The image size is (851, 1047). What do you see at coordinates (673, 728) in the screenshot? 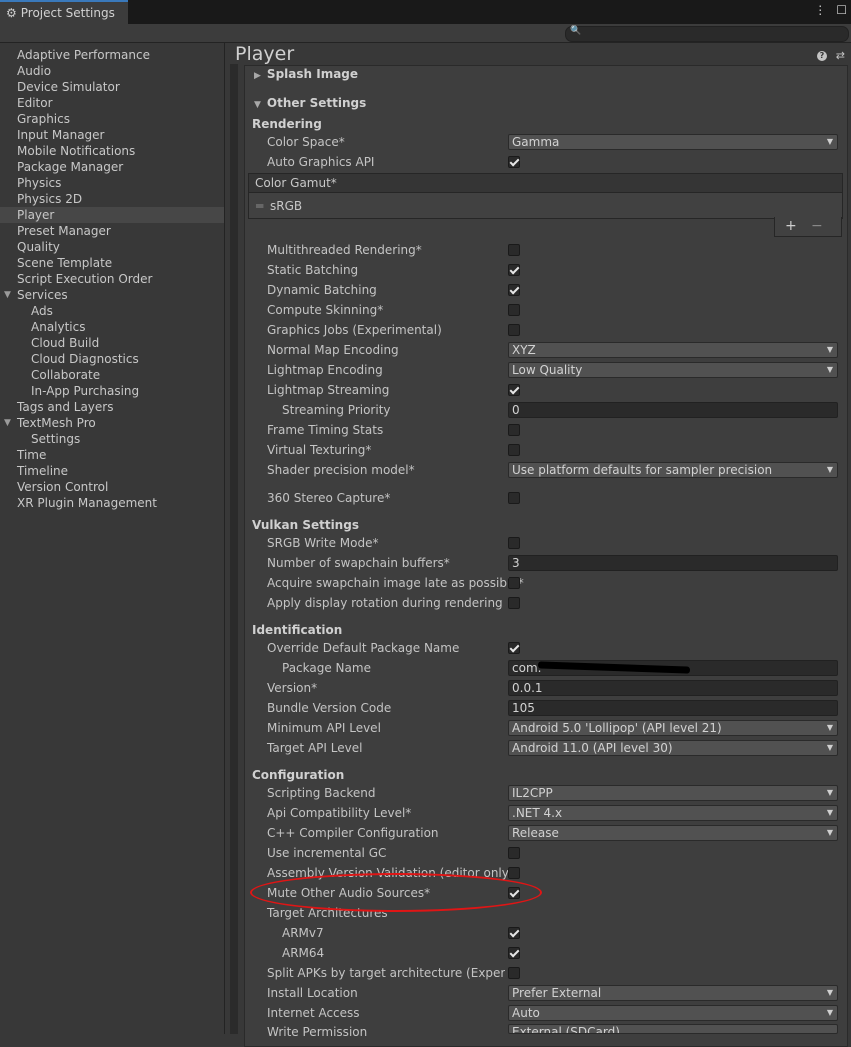
I see `min-api-dropdown: Android 5.0 'Lollipop' (API level 21) ▼` at bounding box center [673, 728].